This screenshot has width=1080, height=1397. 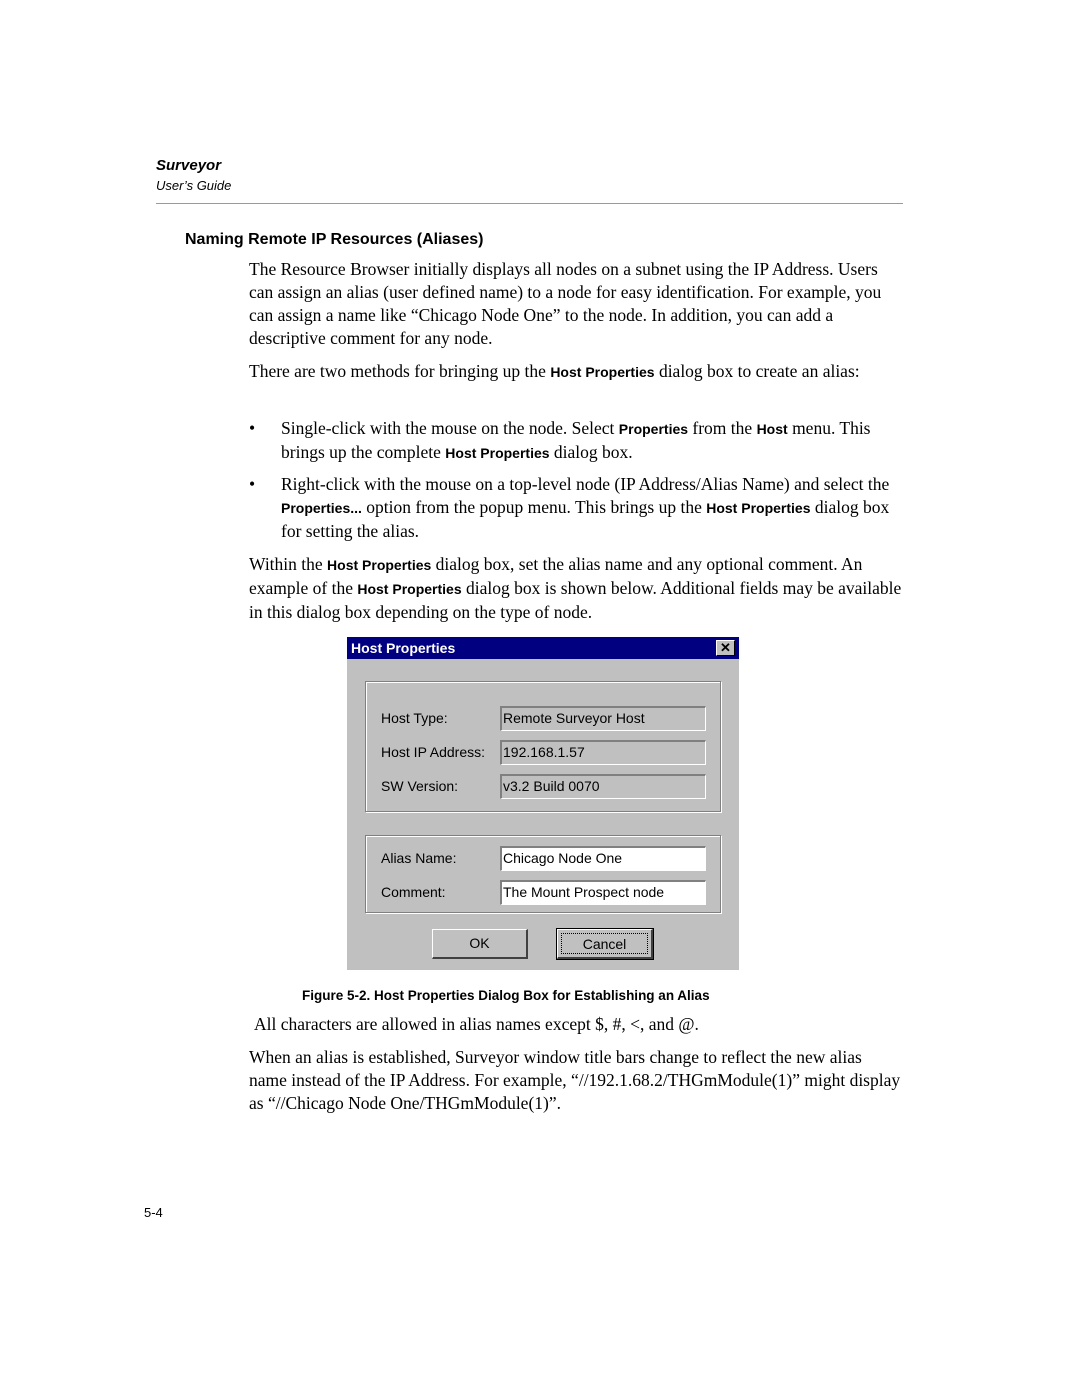 What do you see at coordinates (603, 786) in the screenshot?
I see `sw-version-field: v3.2 Build 0070` at bounding box center [603, 786].